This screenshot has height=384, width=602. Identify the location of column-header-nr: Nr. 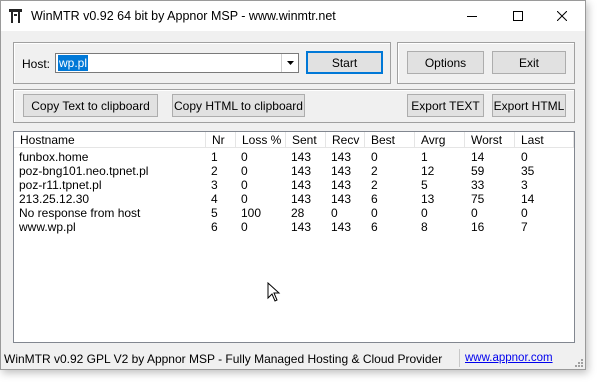
(221, 140).